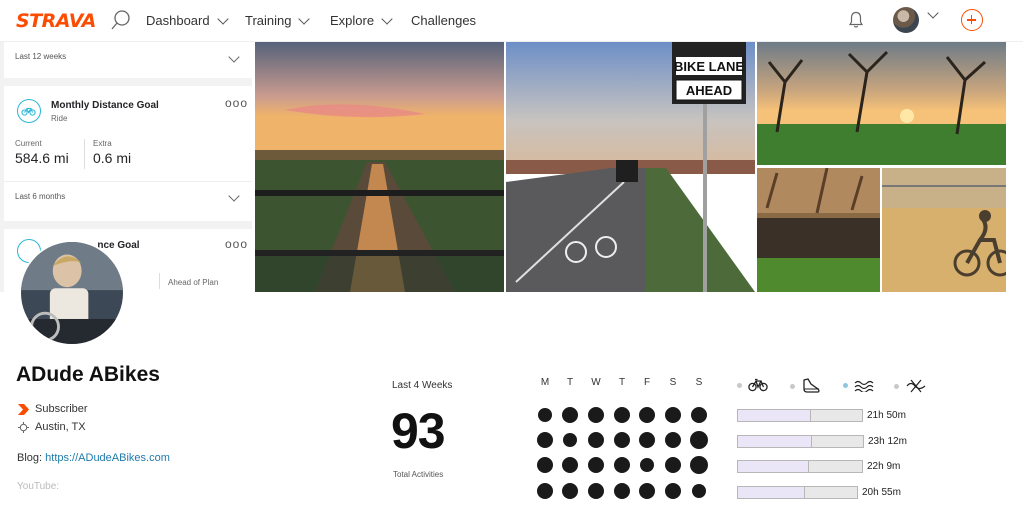 This screenshot has width=1023, height=505. What do you see at coordinates (60, 427) in the screenshot?
I see `location-label: Austin, TX` at bounding box center [60, 427].